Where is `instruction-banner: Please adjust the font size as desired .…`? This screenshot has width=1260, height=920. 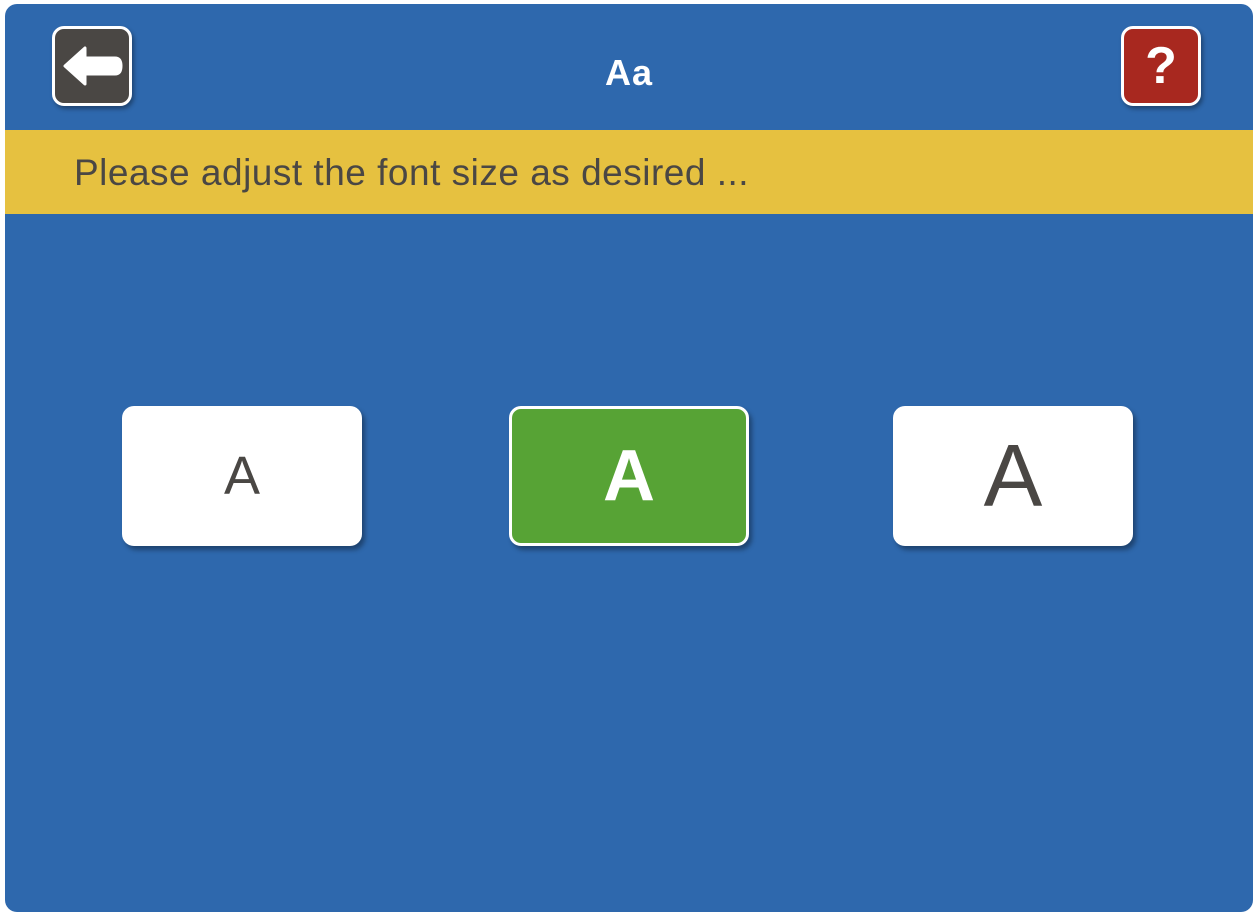
instruction-banner: Please adjust the font size as desired .… is located at coordinates (629, 172).